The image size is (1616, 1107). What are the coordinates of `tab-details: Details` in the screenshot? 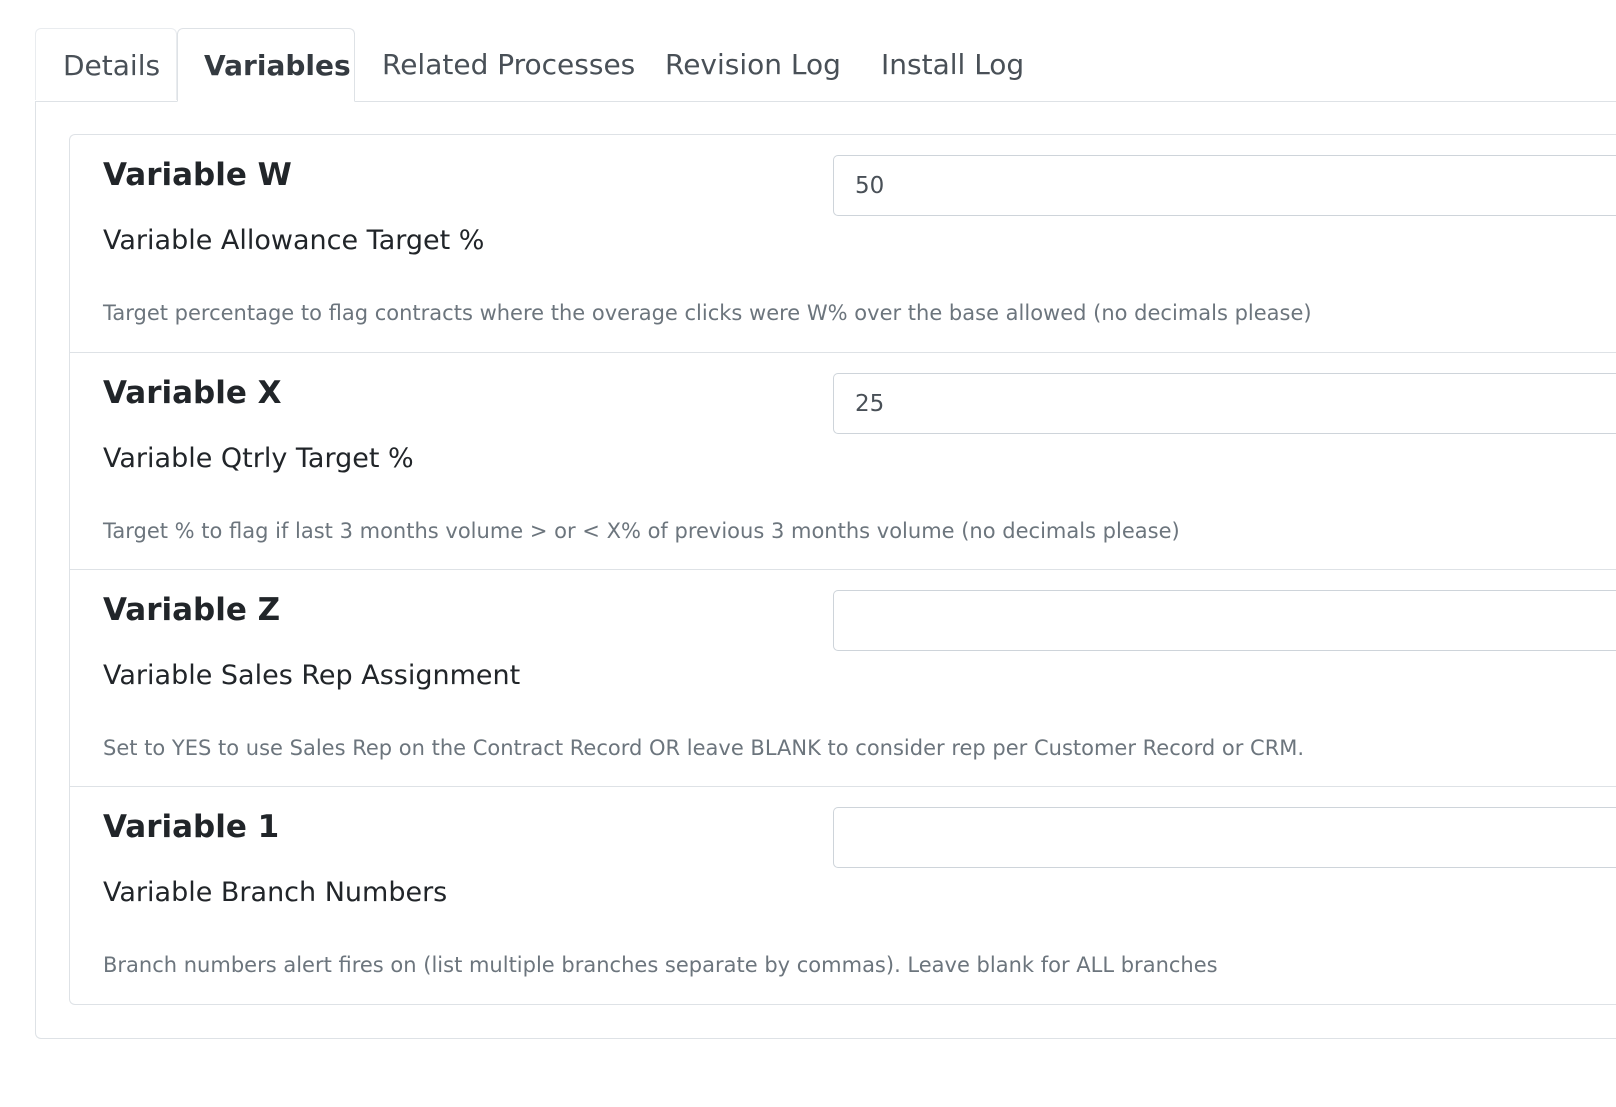 It's located at (106, 64).